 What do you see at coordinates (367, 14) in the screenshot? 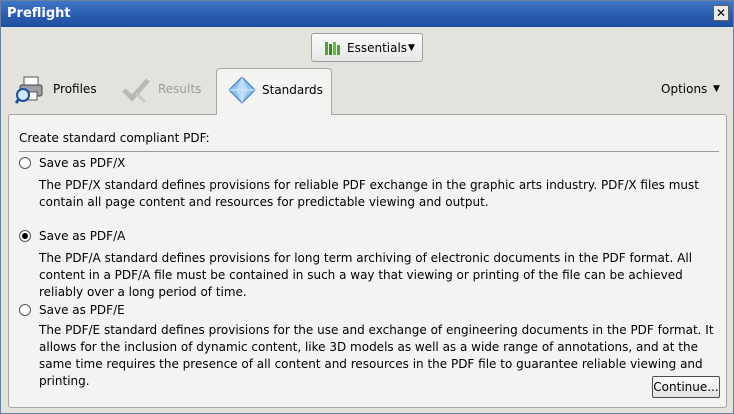
I see `title-bar: Preflight ✕` at bounding box center [367, 14].